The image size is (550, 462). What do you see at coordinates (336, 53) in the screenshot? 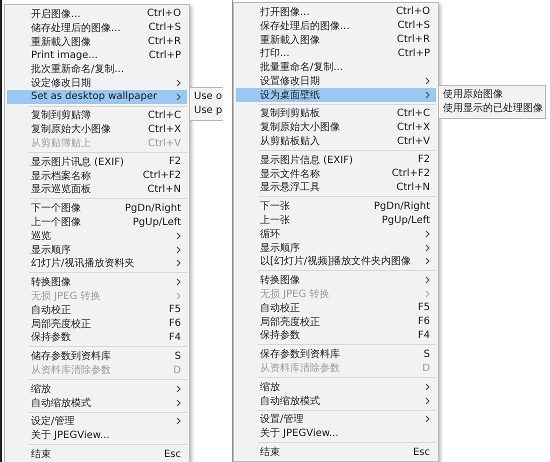
I see `menu-item: 打印... Ctrl+P` at bounding box center [336, 53].